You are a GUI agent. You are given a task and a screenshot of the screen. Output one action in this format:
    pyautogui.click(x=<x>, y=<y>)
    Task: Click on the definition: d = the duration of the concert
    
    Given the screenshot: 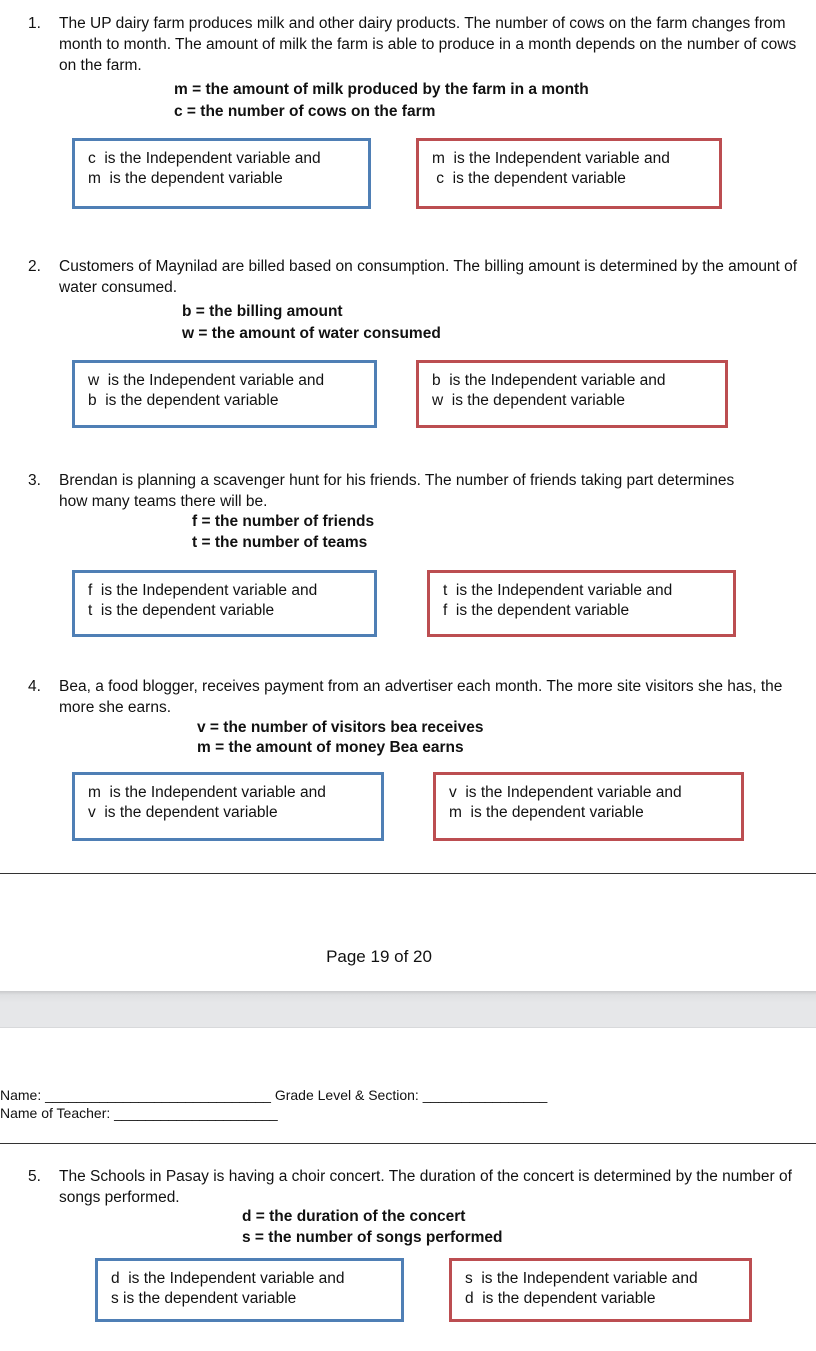 What is the action you would take?
    pyautogui.click(x=354, y=1216)
    